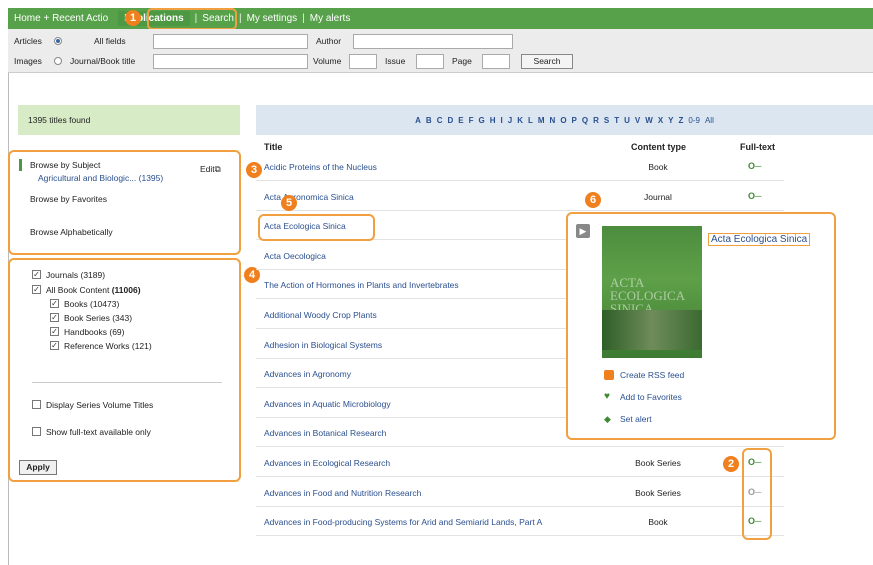 The image size is (873, 565). Describe the element at coordinates (68, 199) in the screenshot. I see `browse-by-favorites: Browse by Favorites` at that location.